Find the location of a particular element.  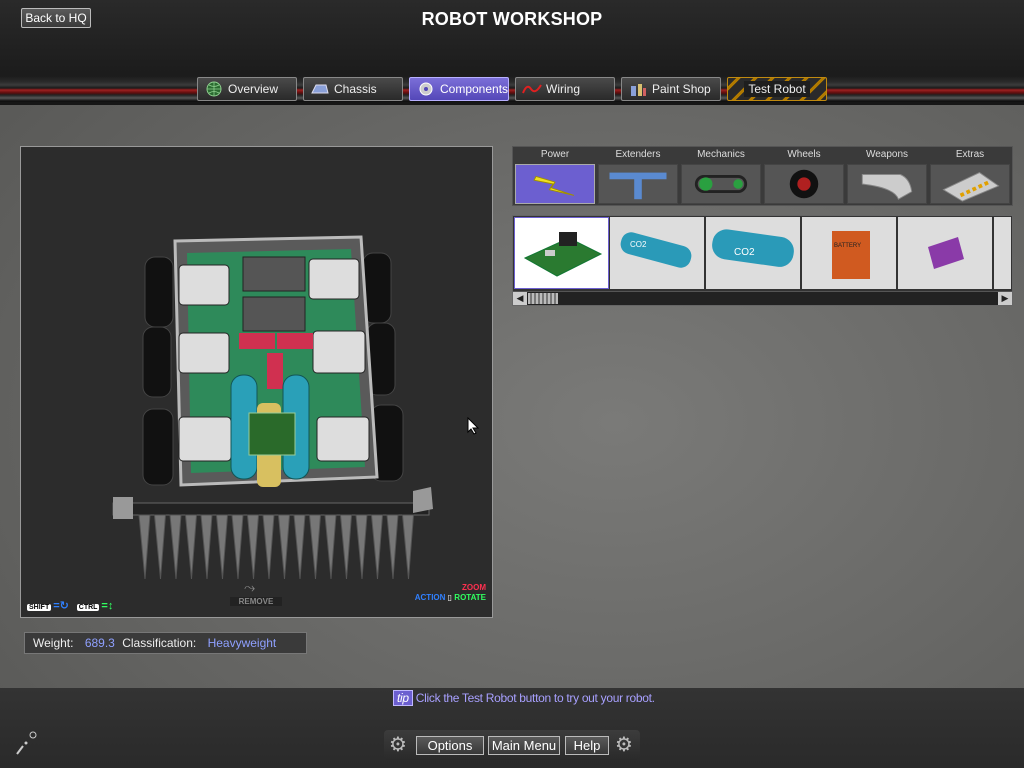

weapon-bar is located at coordinates (271, 509).